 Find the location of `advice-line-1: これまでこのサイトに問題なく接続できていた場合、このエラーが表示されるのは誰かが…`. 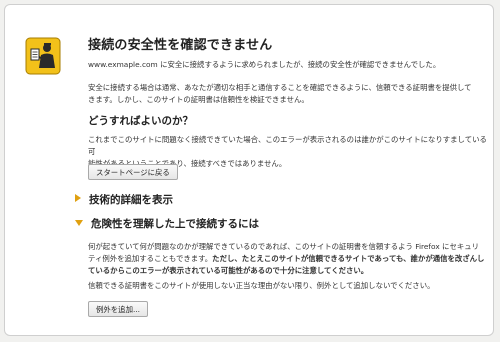

advice-line-1: これまでこのサイトに問題なく接続できていた場合、このエラーが表示されるのは誰かが… is located at coordinates (287, 145).